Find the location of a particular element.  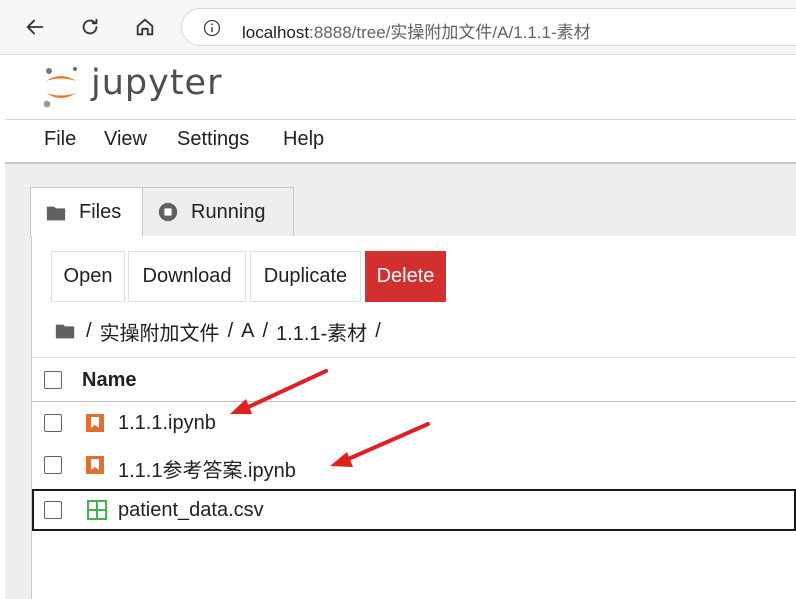

tab-running: Running is located at coordinates (218, 212).